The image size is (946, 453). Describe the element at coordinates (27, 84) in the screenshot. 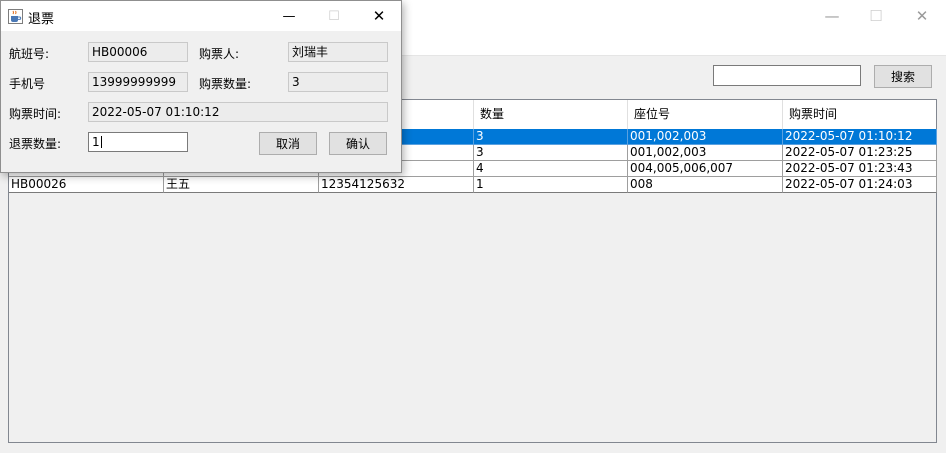

I see `phone-label: 手机号` at that location.